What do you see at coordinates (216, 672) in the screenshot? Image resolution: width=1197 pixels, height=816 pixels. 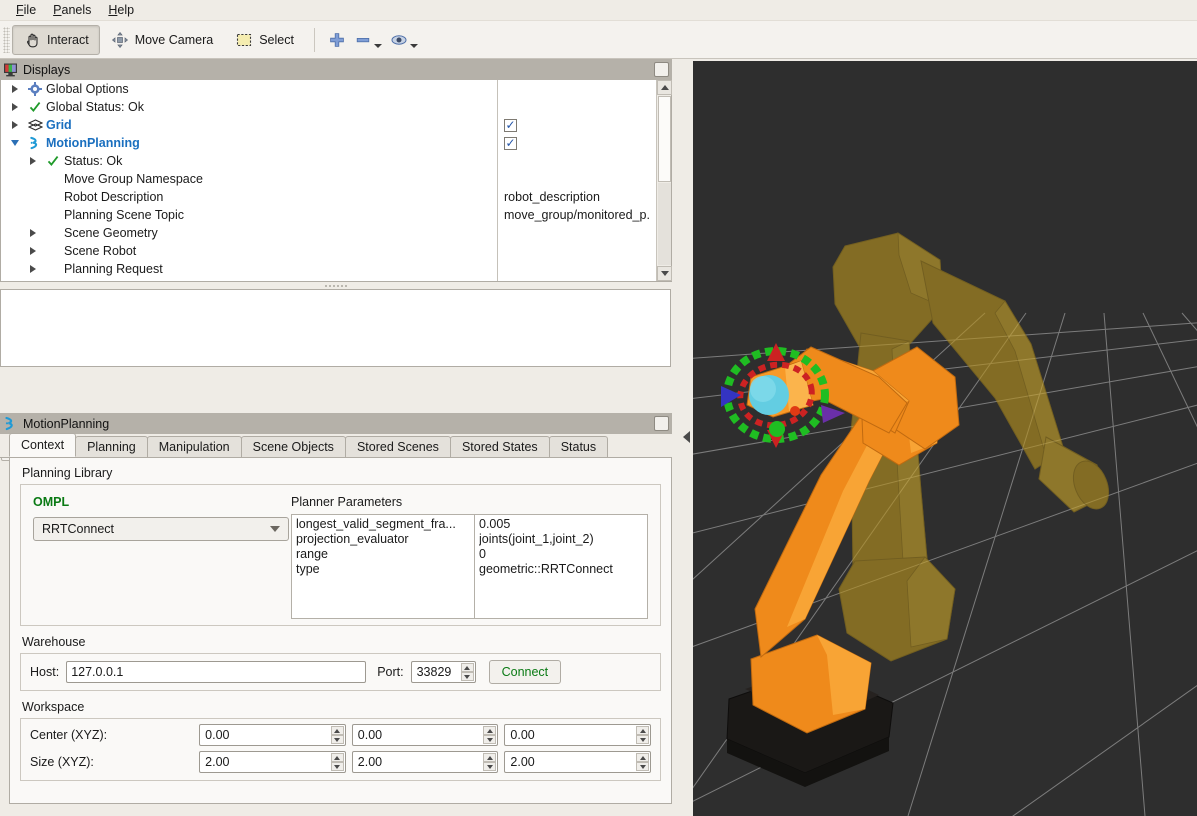 I see `host-input: 127.0.0.1` at bounding box center [216, 672].